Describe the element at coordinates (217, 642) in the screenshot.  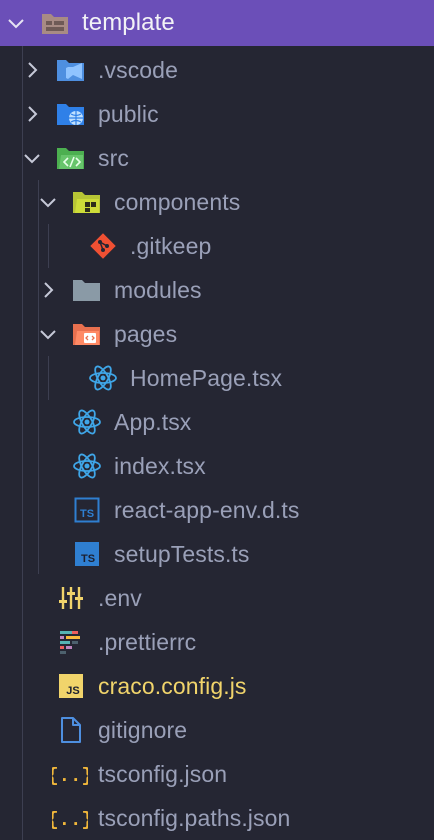
I see `tree-item-prettierrc: .prettierrc` at that location.